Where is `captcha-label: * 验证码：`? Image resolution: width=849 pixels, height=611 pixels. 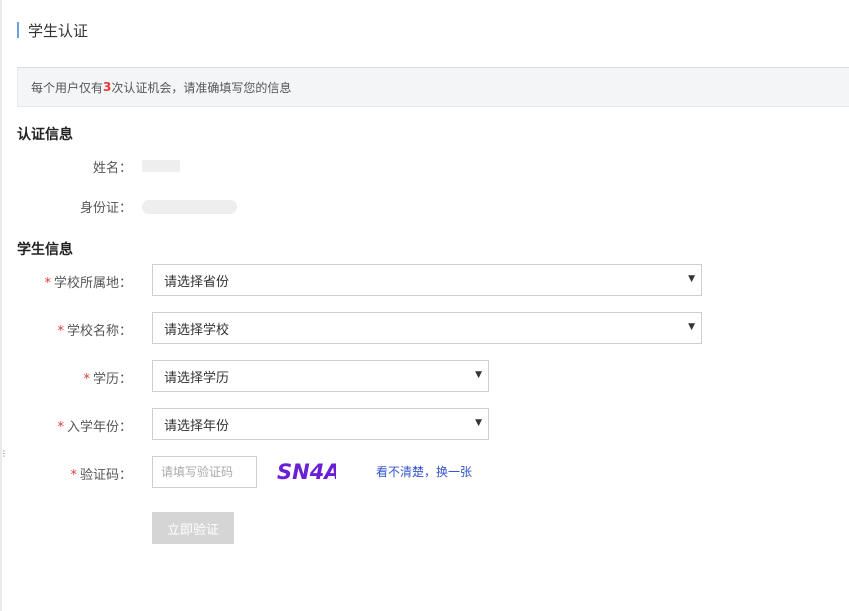
captcha-label: * 验证码： is located at coordinates (66, 473).